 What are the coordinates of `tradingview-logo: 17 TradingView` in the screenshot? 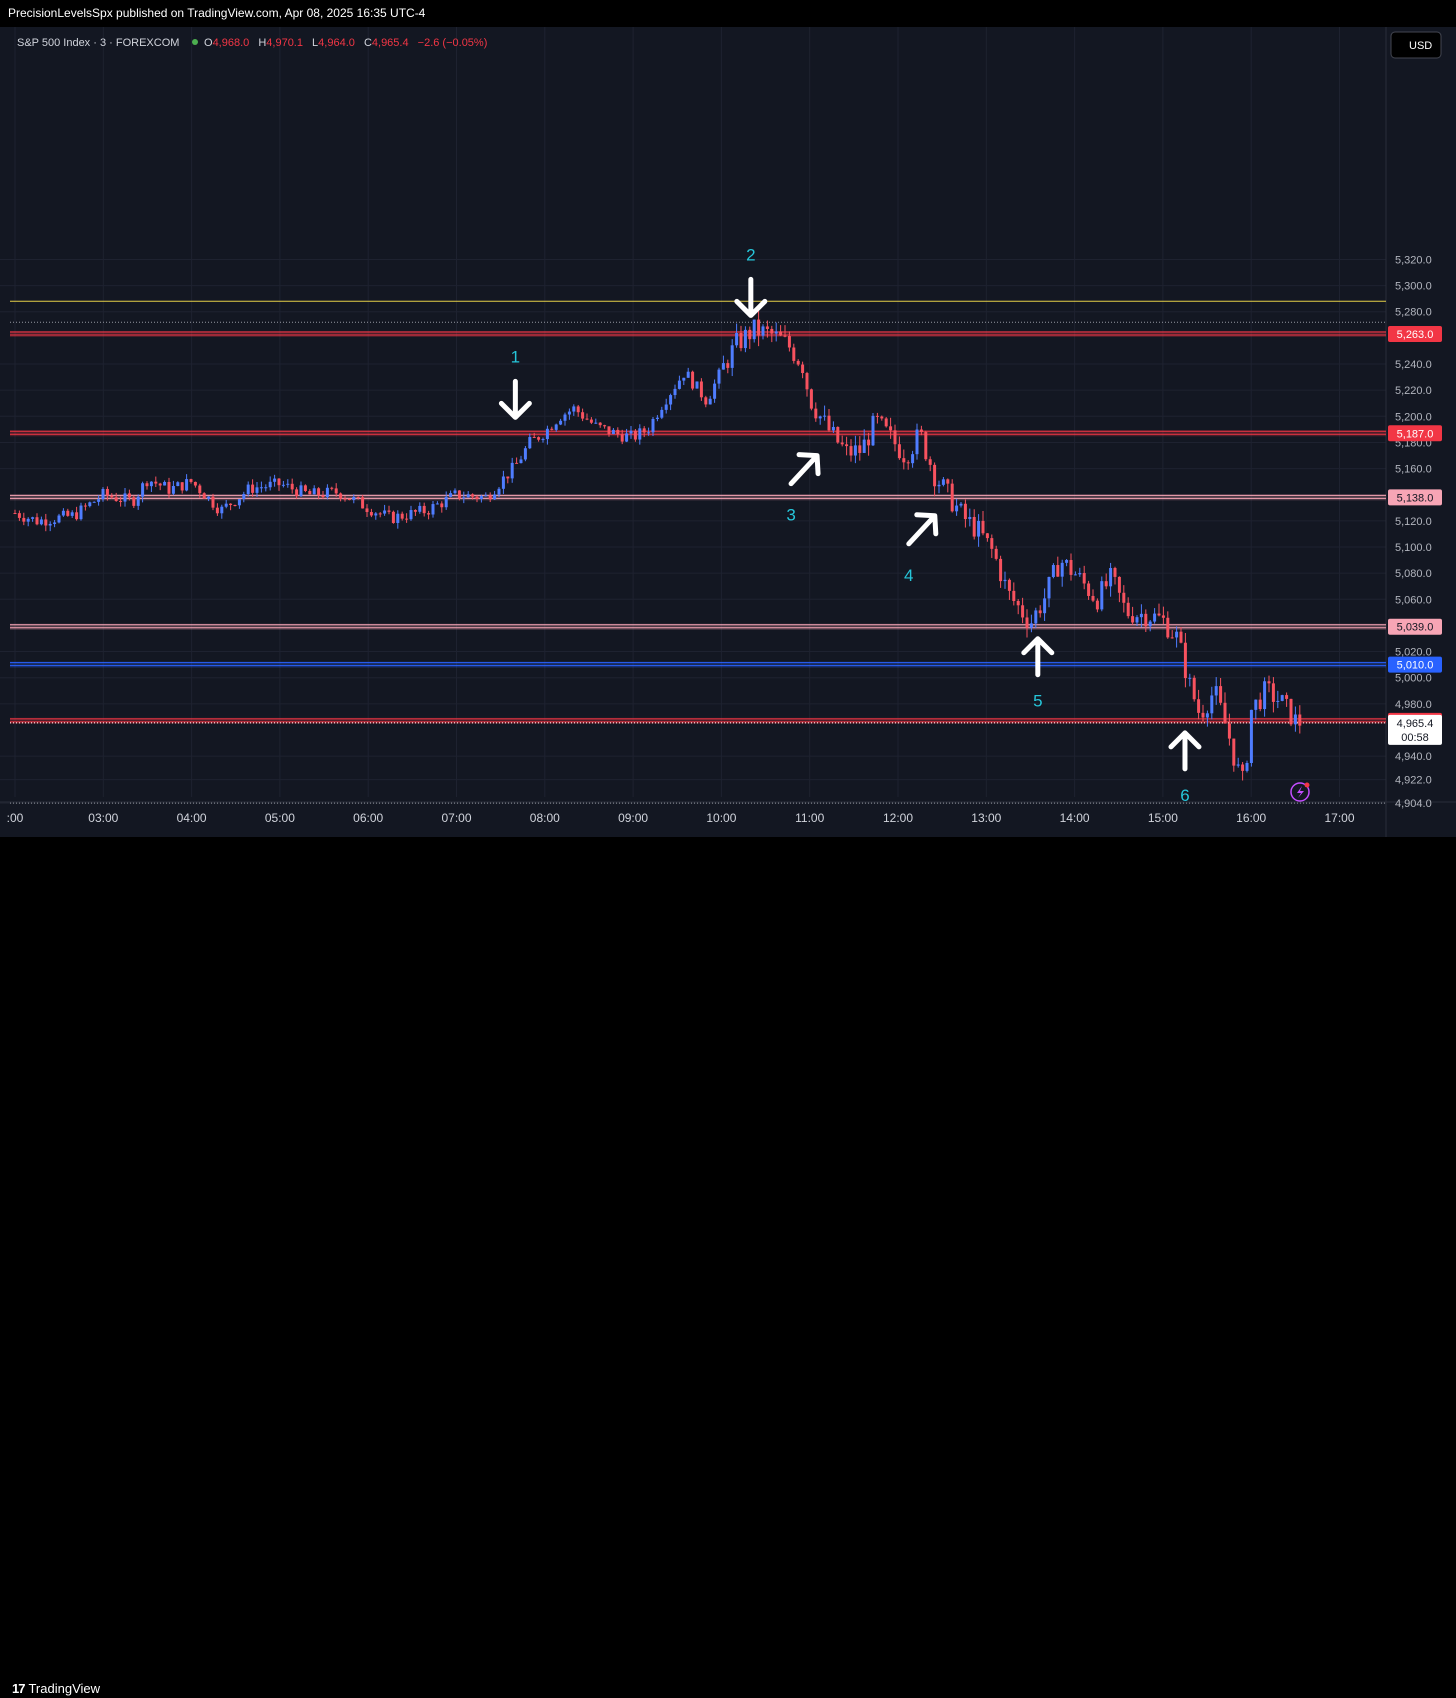 It's located at (56, 1688).